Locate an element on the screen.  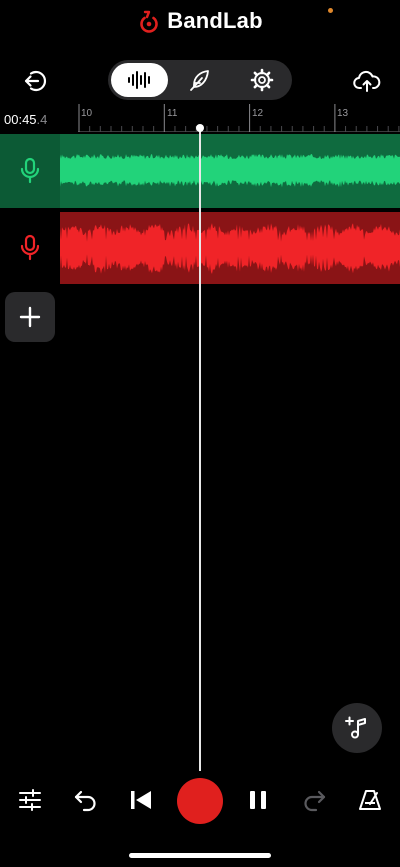
tab-tracks is located at coordinates (139, 80).